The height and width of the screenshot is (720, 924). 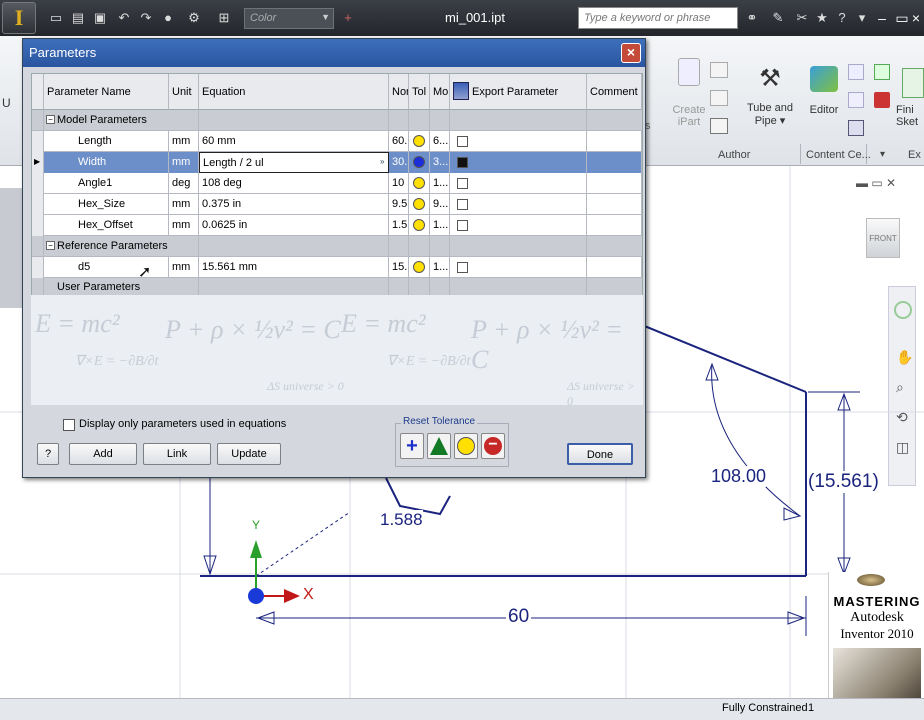 What do you see at coordinates (177, 454) in the screenshot?
I see `link-button: Link` at bounding box center [177, 454].